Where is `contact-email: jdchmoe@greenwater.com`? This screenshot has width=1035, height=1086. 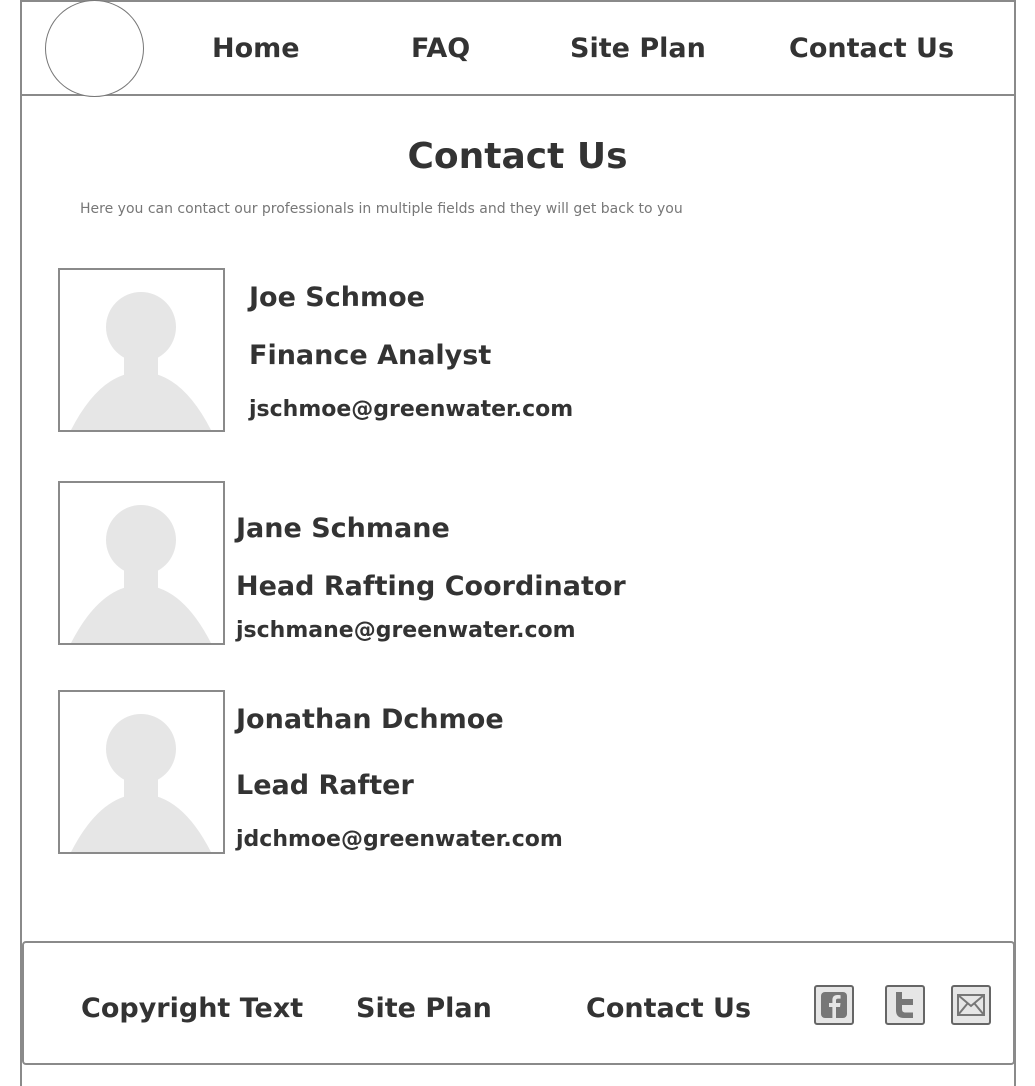 contact-email: jdchmoe@greenwater.com is located at coordinates (399, 839).